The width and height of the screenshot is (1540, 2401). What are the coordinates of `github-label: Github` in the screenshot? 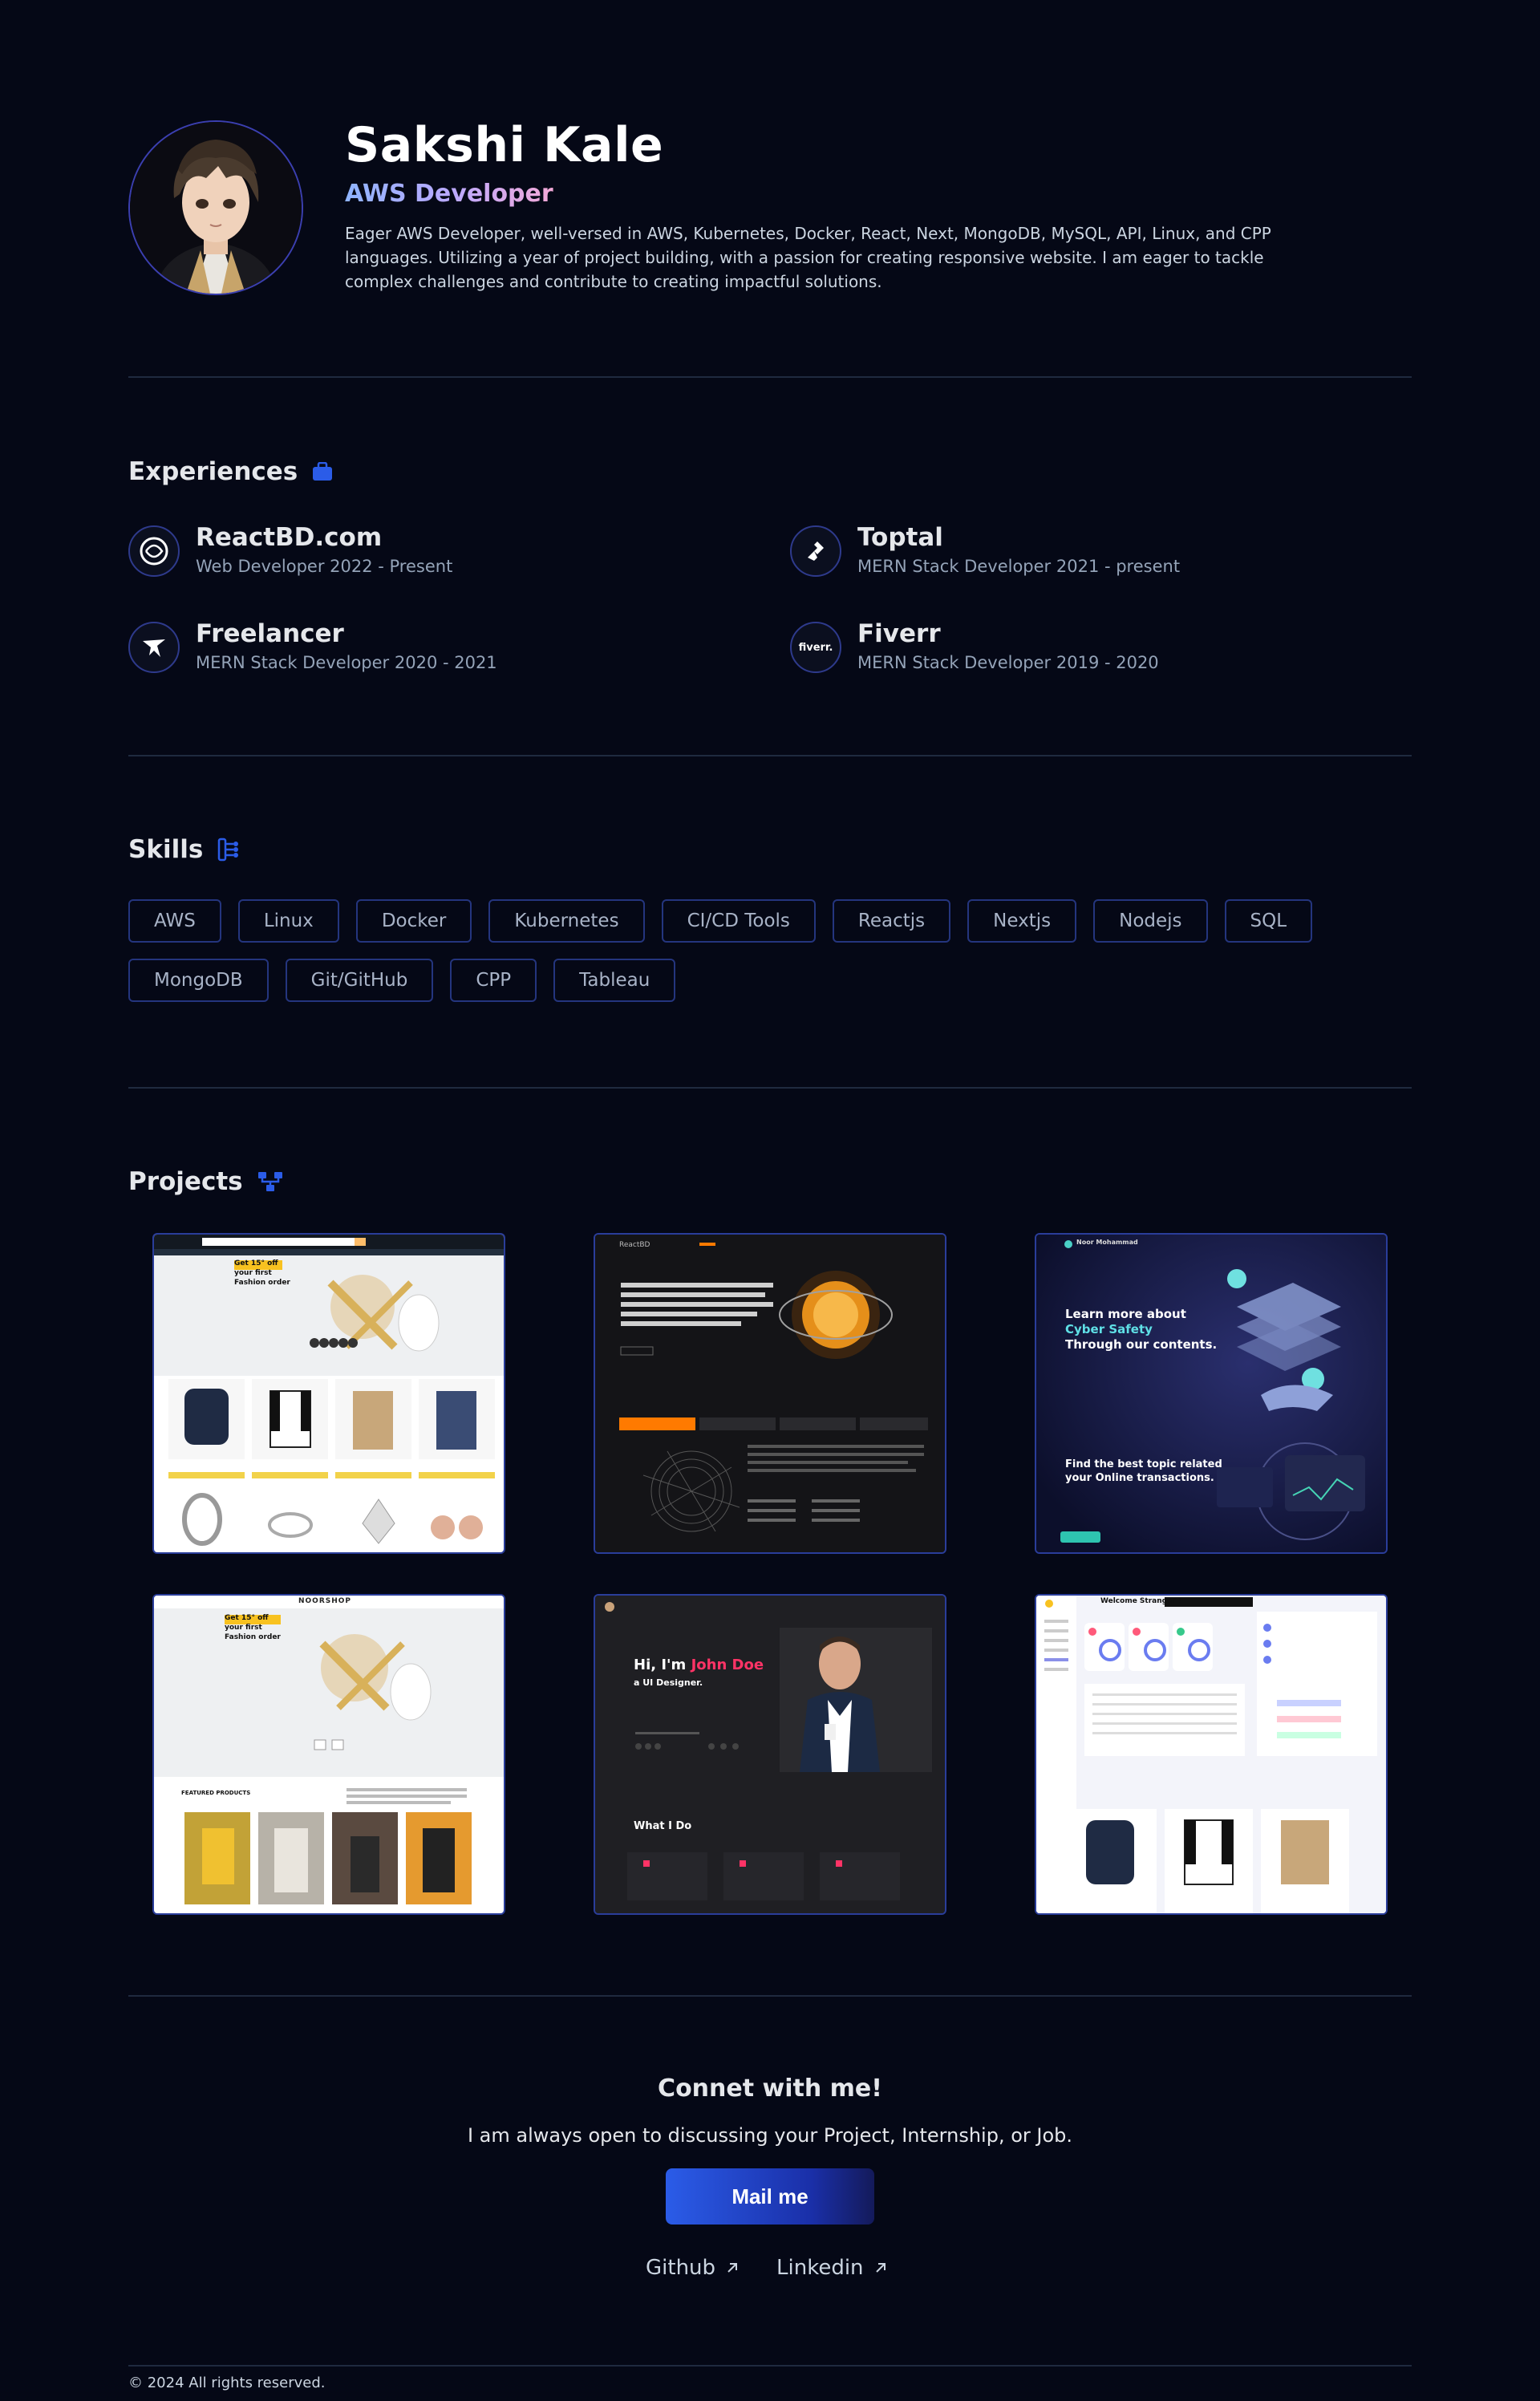 It's located at (681, 2268).